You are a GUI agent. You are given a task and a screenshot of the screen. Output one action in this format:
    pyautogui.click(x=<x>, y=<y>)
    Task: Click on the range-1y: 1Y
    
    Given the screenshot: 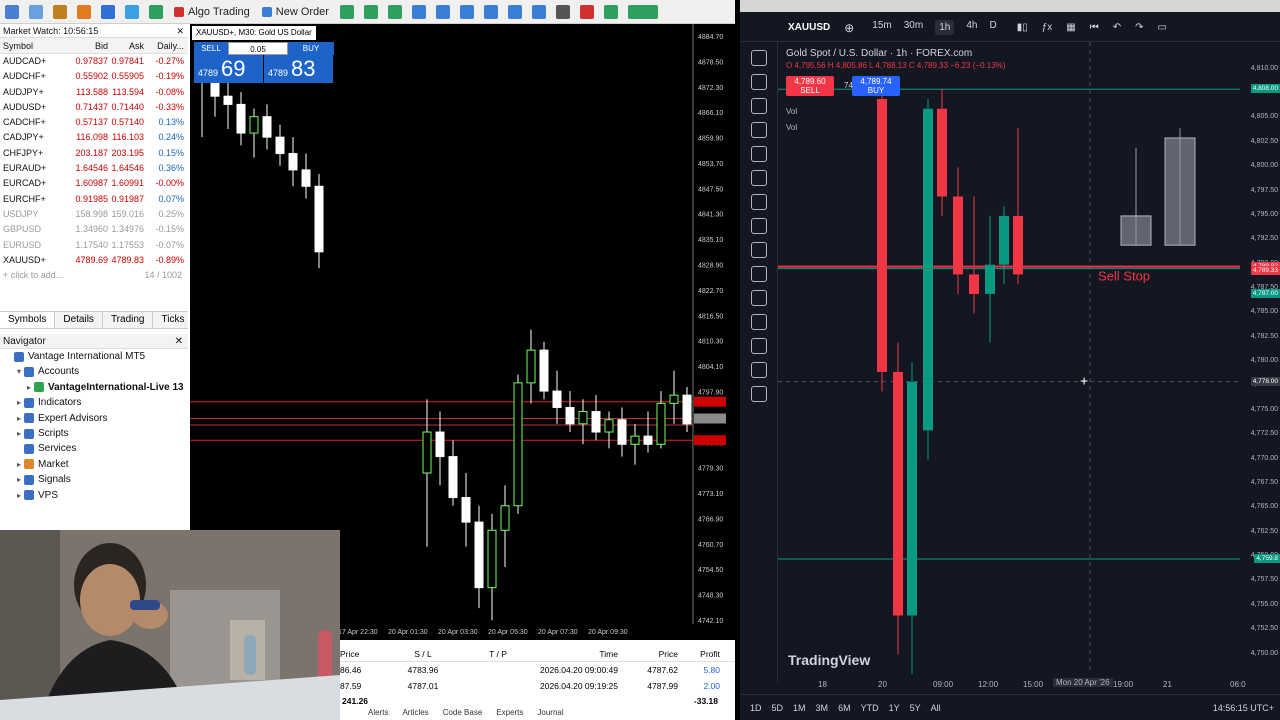 What is the action you would take?
    pyautogui.click(x=894, y=708)
    